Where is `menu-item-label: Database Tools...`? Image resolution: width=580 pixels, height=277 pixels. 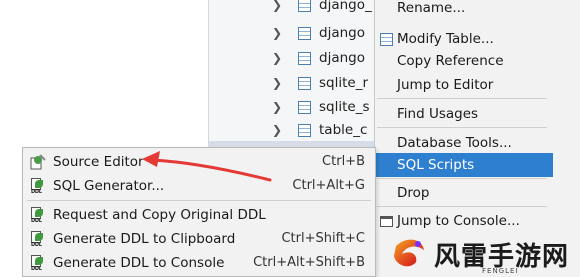
menu-item-label: Database Tools... is located at coordinates (454, 143).